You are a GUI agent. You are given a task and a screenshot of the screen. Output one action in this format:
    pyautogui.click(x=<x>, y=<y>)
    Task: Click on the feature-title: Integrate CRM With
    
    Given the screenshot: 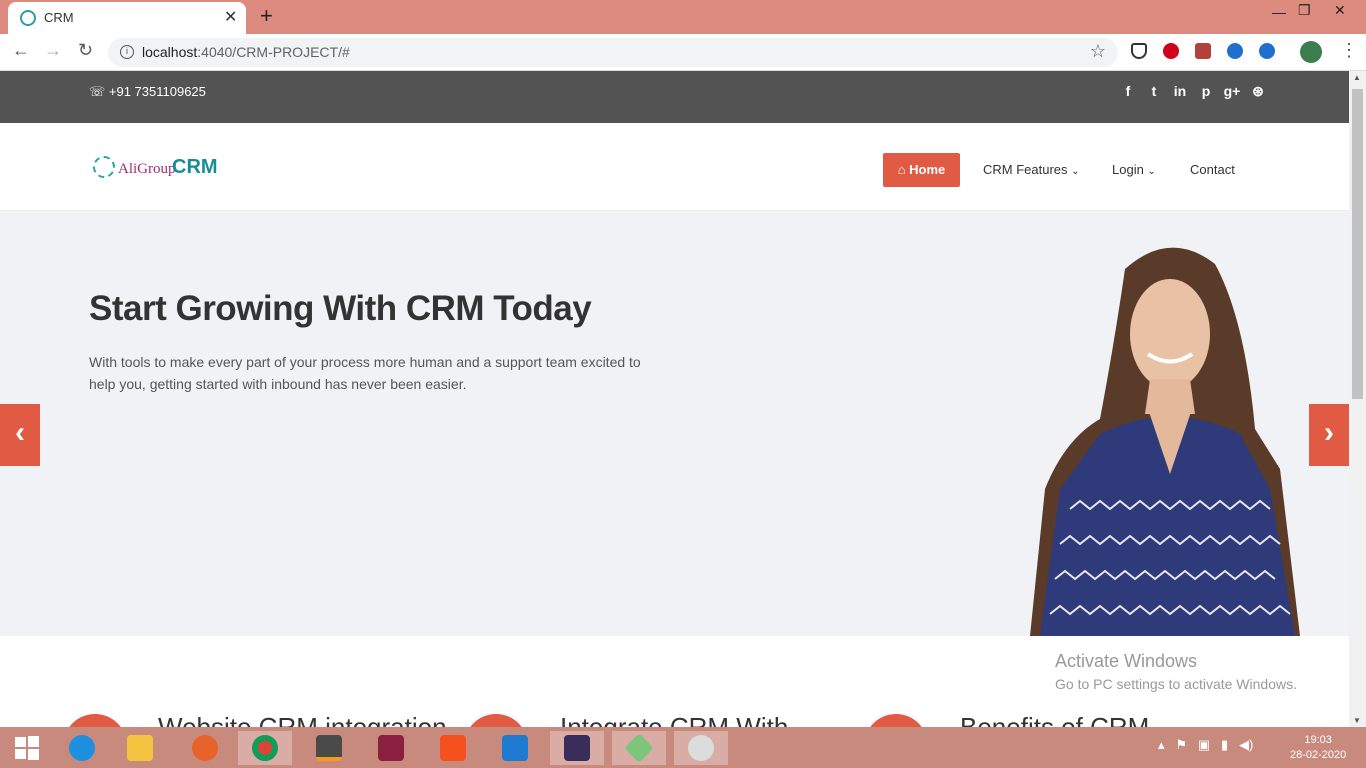 What is the action you would take?
    pyautogui.click(x=674, y=719)
    